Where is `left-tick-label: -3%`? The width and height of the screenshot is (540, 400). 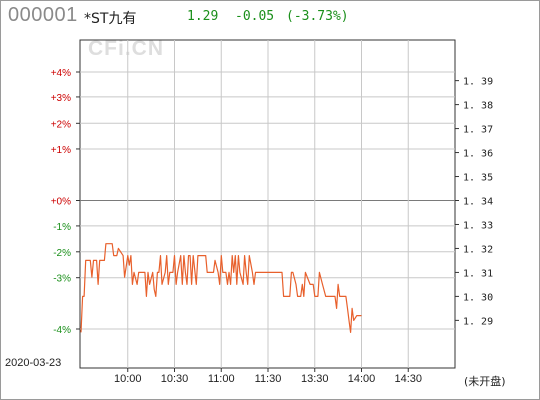
left-tick-label: -3% is located at coordinates (62, 279).